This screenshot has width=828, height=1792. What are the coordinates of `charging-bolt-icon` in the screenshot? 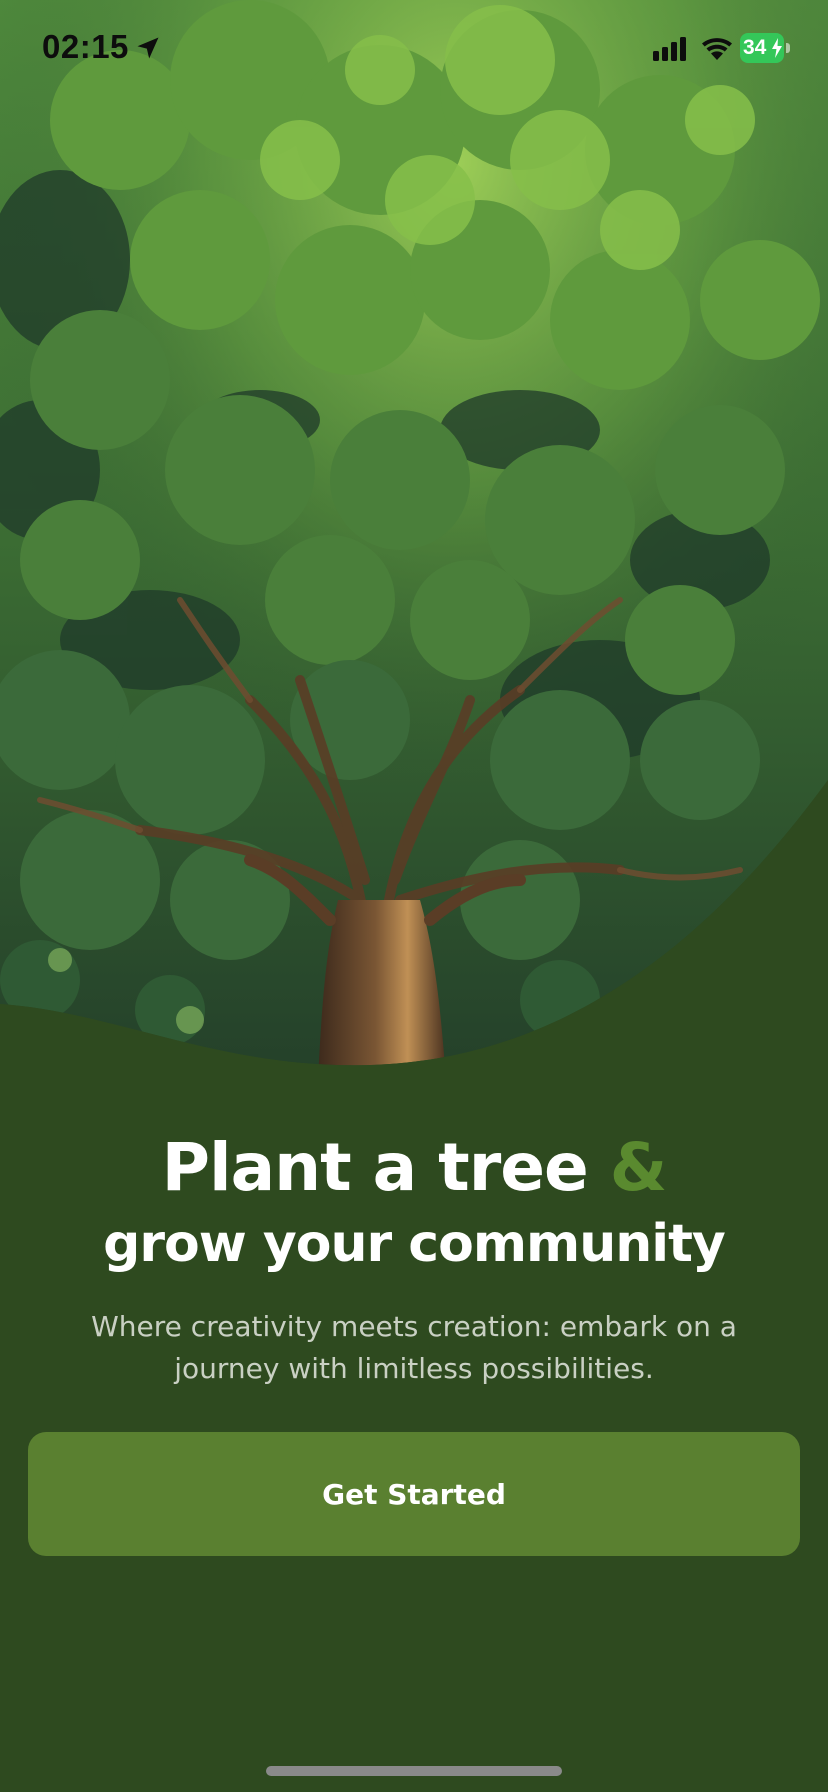 It's located at (777, 48).